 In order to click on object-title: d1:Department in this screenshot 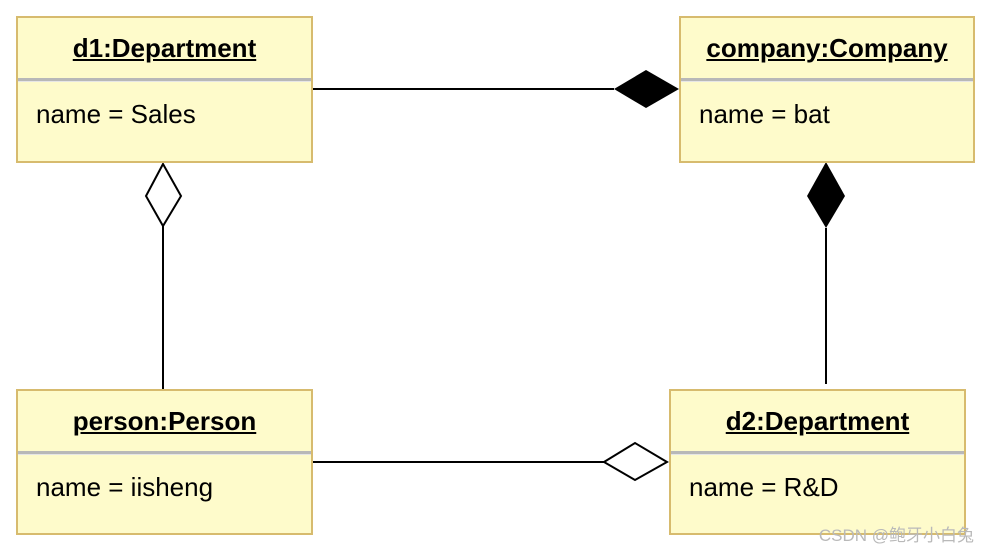, I will do `click(164, 49)`.